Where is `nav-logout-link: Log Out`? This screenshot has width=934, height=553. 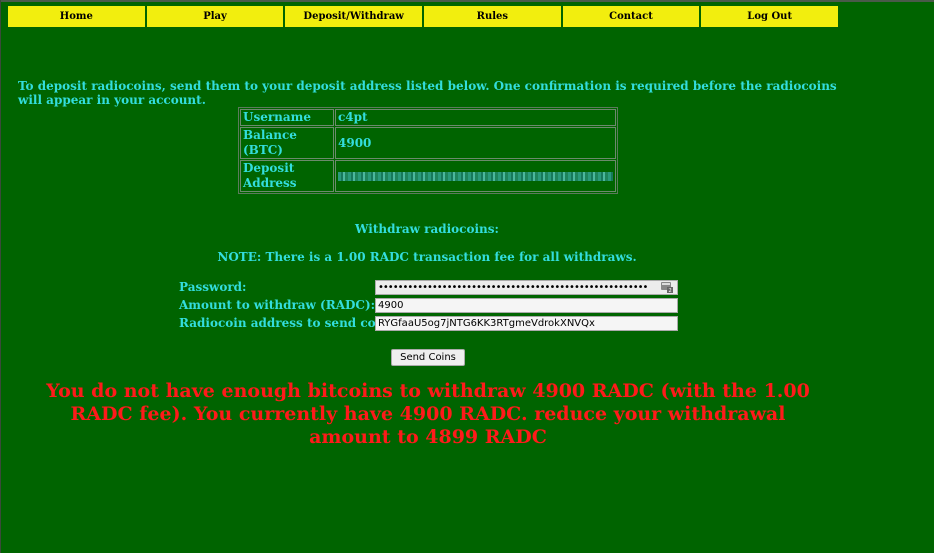 nav-logout-link: Log Out is located at coordinates (770, 16).